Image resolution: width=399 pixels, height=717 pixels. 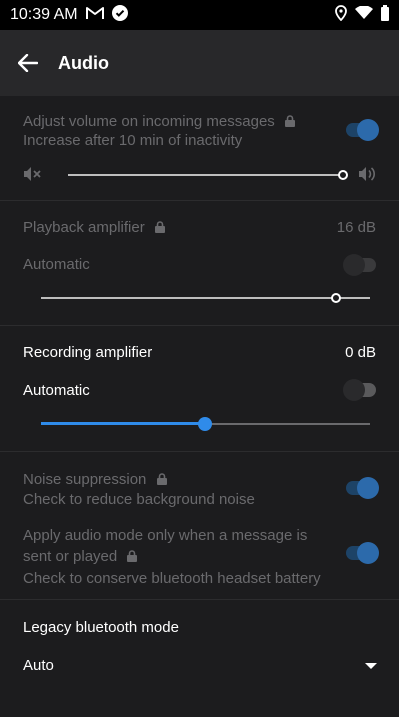 What do you see at coordinates (385, 15) in the screenshot?
I see `battery-icon` at bounding box center [385, 15].